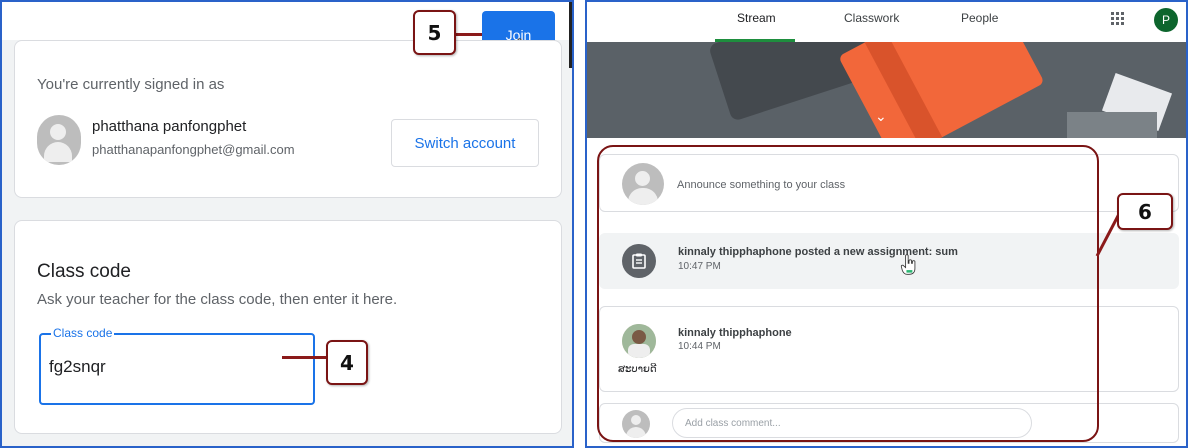 The height and width of the screenshot is (448, 1188). Describe the element at coordinates (83, 333) in the screenshot. I see `class-code-field-label: Class code` at that location.